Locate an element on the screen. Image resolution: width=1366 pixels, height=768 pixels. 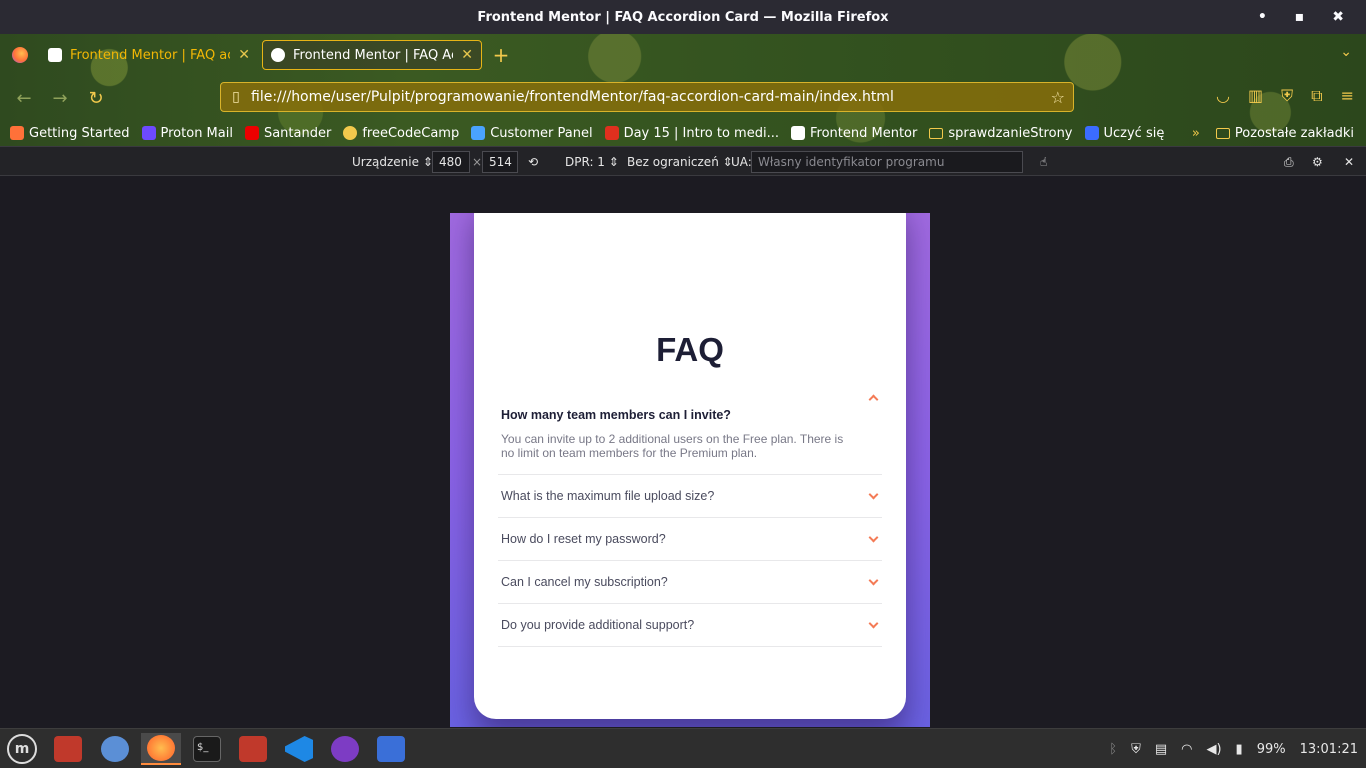
santander-icon is located at coordinates (251, 133).